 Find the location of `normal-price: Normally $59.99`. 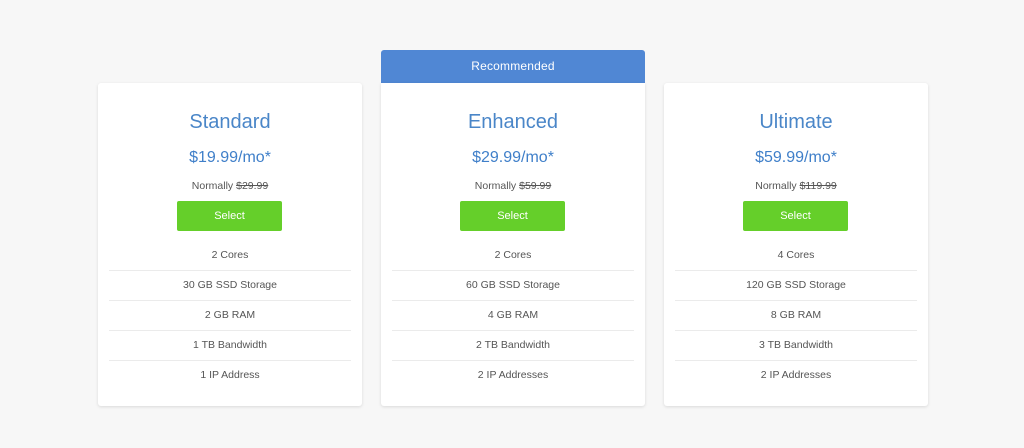

normal-price: Normally $59.99 is located at coordinates (513, 186).